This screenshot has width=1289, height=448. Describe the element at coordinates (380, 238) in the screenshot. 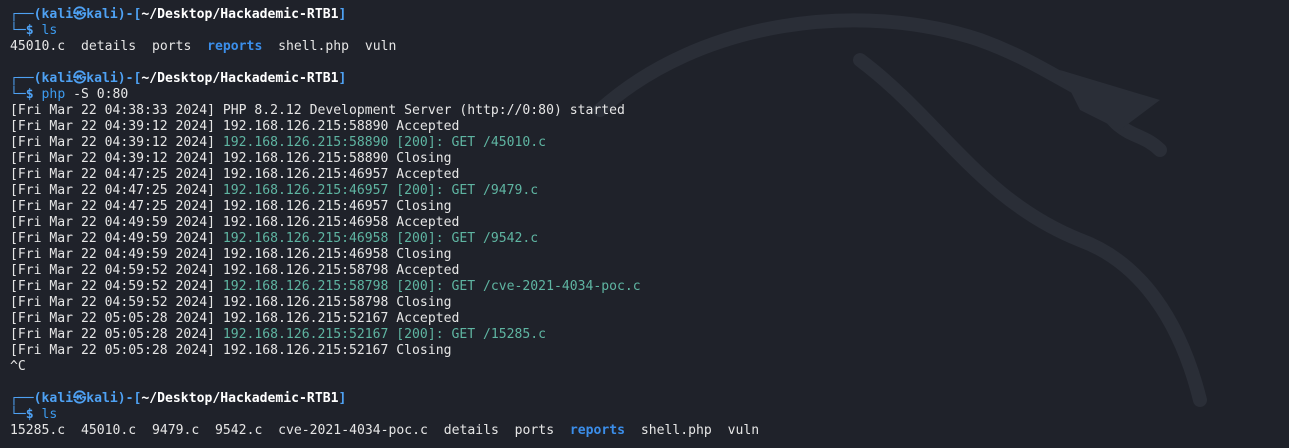

I see `log-message: 192.168.126.215:46958 [200]: GET /9542.c` at that location.